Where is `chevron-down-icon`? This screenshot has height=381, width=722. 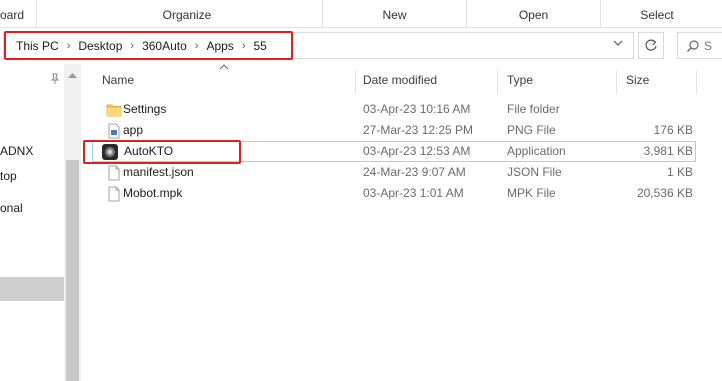
chevron-down-icon is located at coordinates (618, 43).